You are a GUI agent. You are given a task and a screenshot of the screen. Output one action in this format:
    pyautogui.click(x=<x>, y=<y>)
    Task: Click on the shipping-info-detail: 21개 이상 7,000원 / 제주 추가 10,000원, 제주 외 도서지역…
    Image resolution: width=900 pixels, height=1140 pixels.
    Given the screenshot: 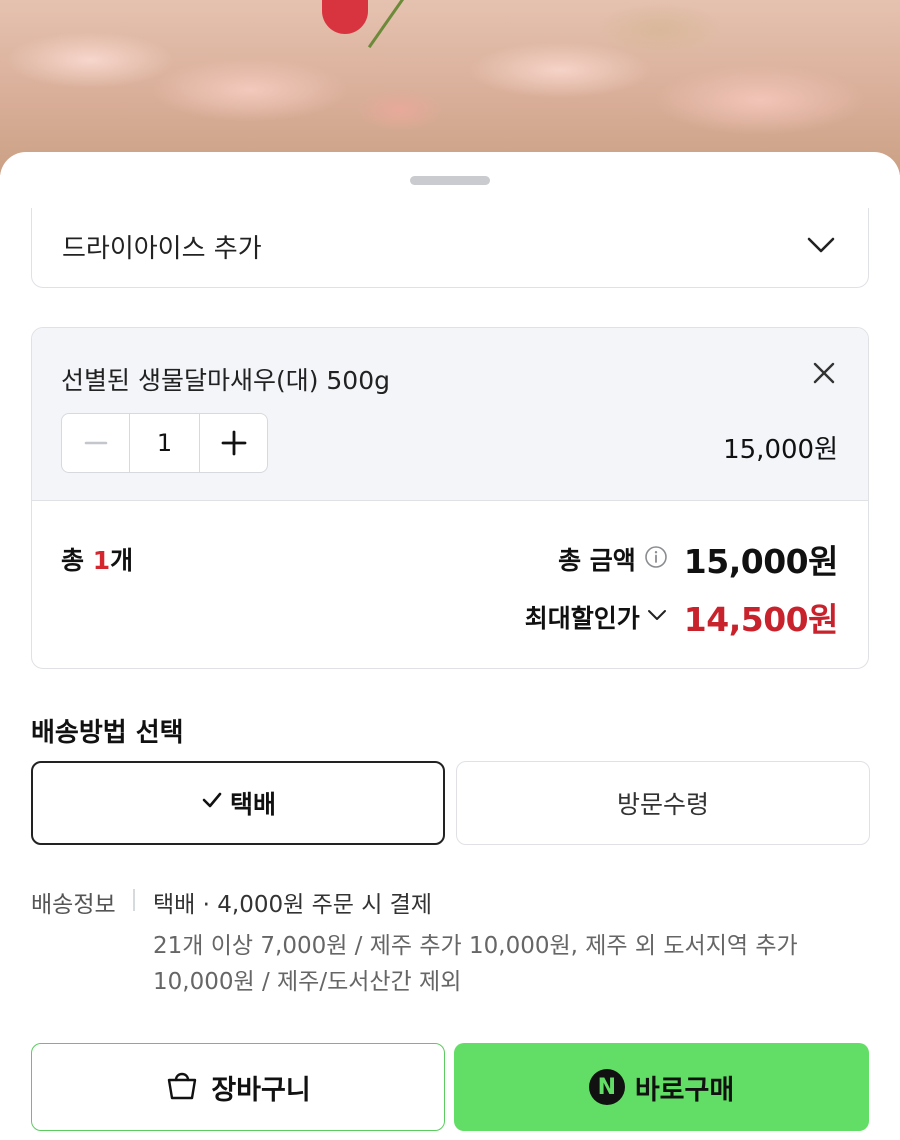 What is the action you would take?
    pyautogui.click(x=475, y=964)
    